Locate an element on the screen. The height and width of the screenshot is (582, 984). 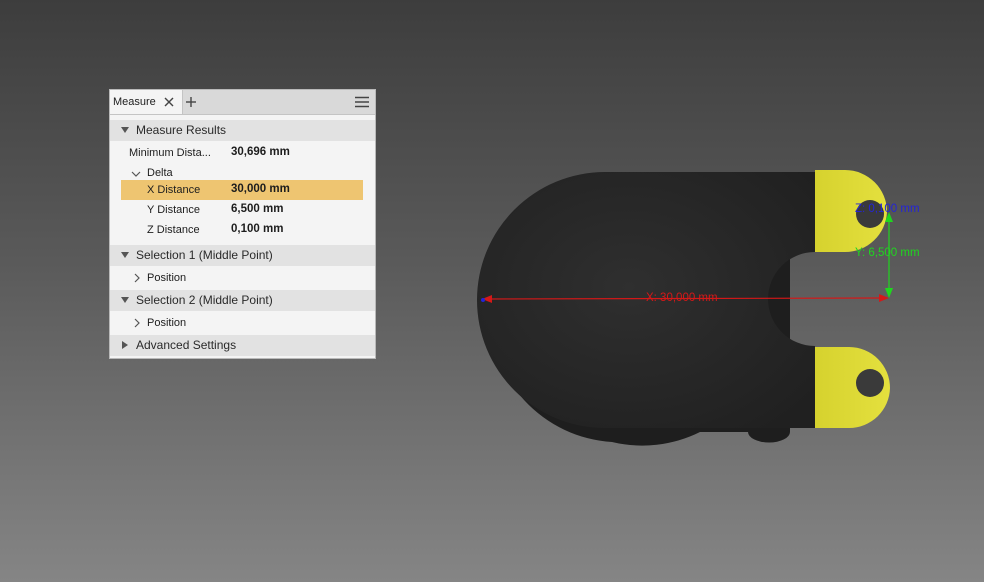
lower-tab-hole is located at coordinates (870, 383).